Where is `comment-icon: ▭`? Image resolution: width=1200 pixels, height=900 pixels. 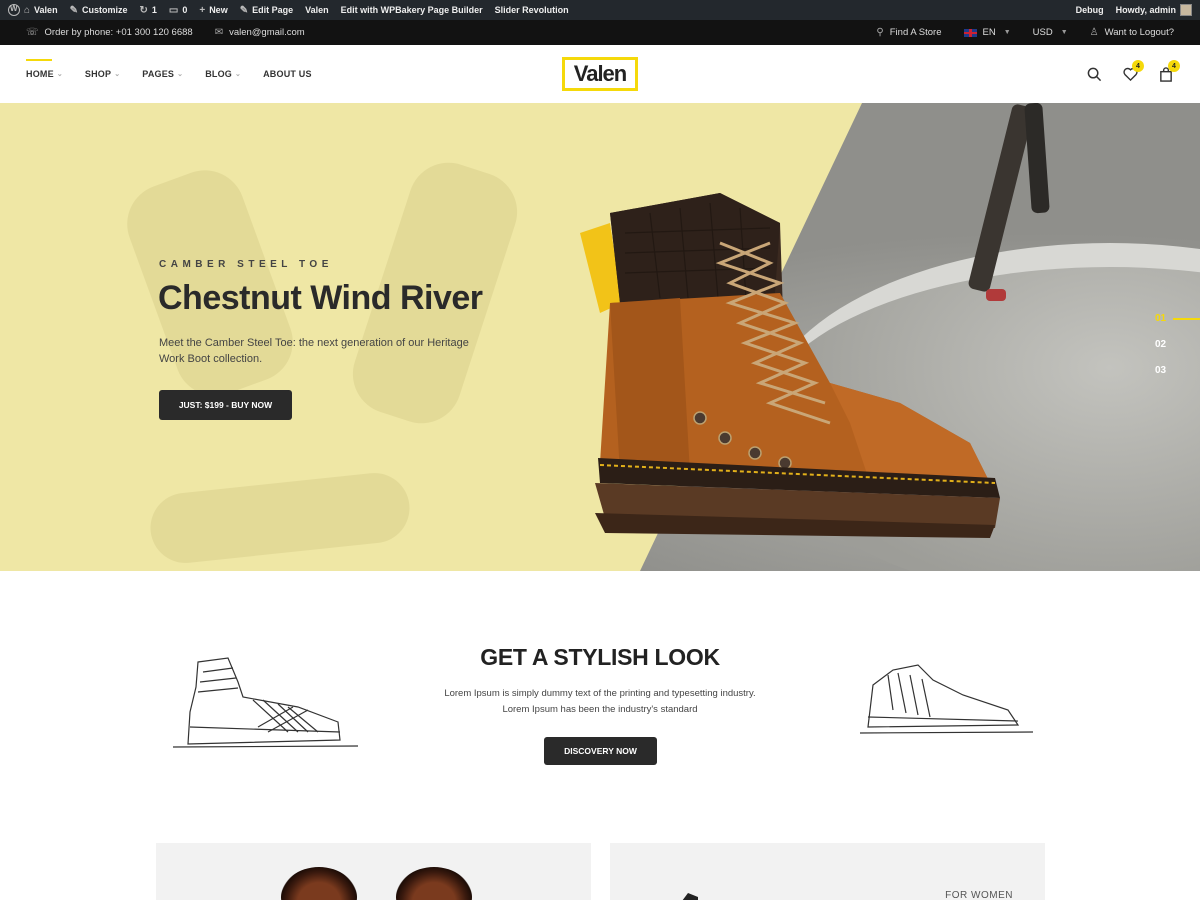 comment-icon: ▭ is located at coordinates (173, 10).